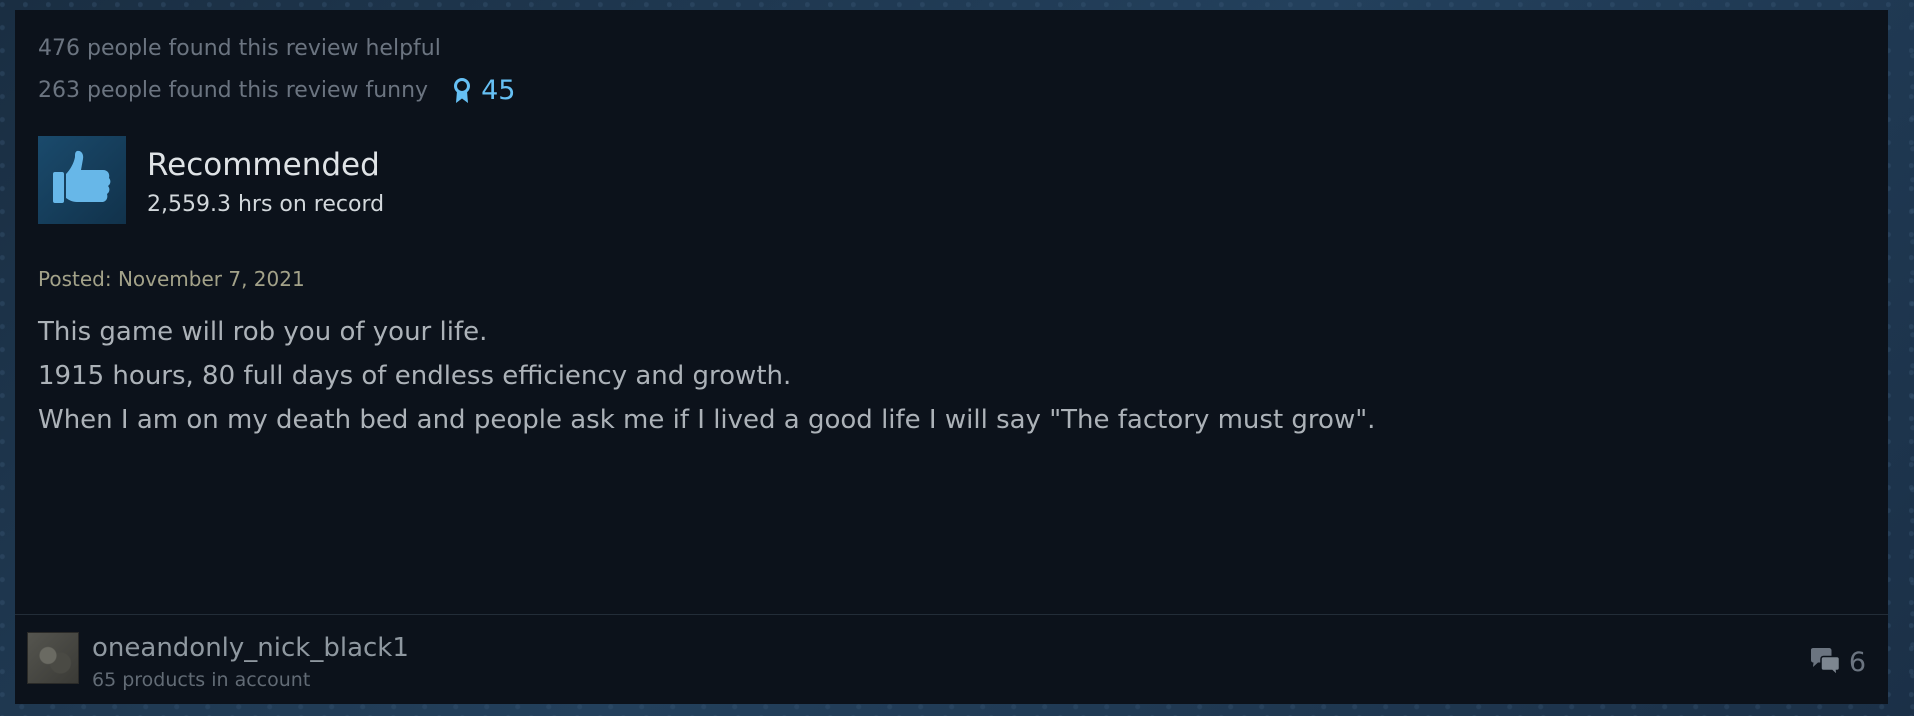 The image size is (1914, 716). I want to click on award-ribbon-icon, so click(462, 90).